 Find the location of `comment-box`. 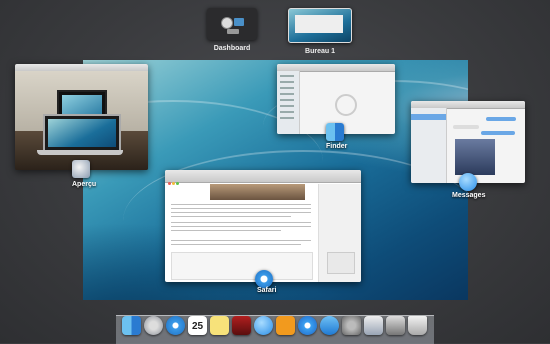

comment-box is located at coordinates (242, 266).